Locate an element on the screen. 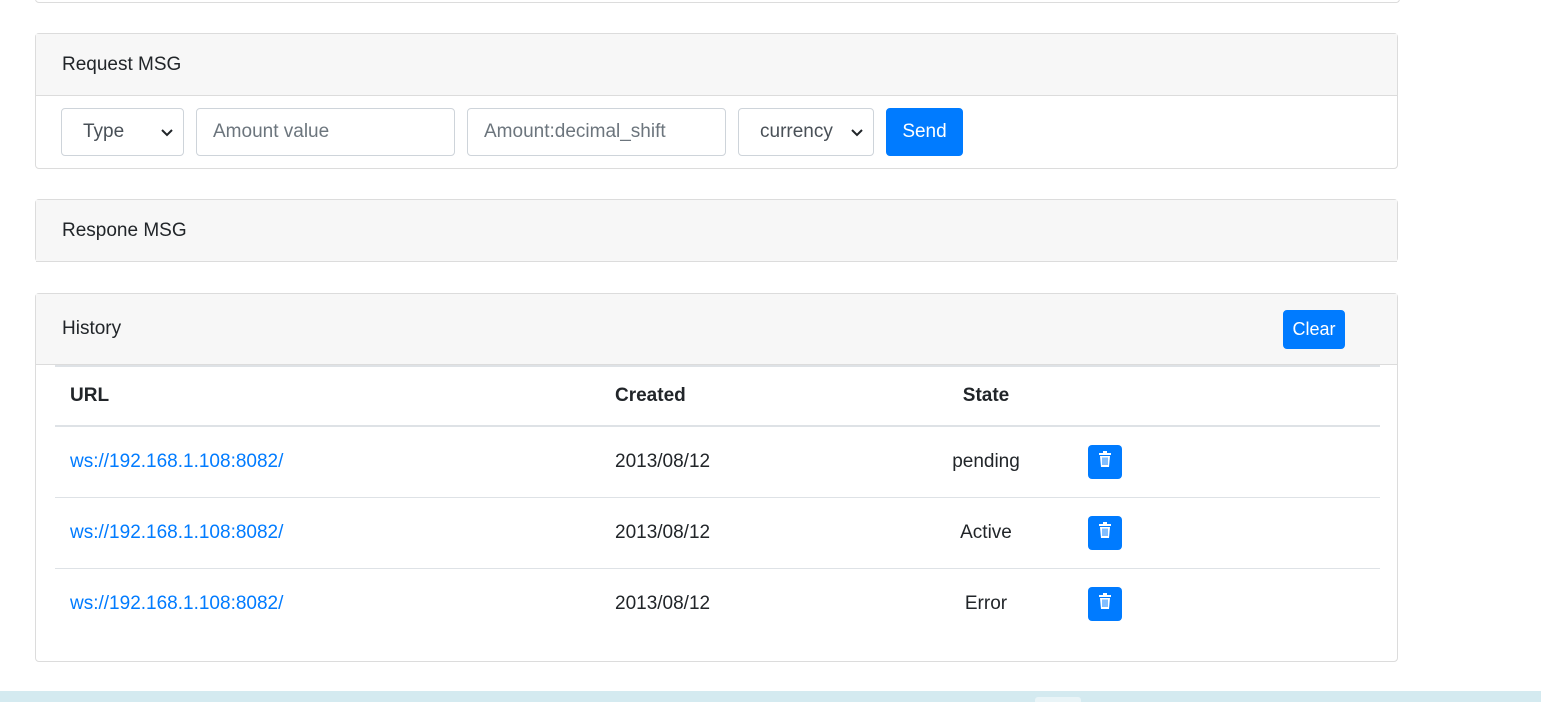 The height and width of the screenshot is (702, 1541). previous-card-edge is located at coordinates (717, 1).